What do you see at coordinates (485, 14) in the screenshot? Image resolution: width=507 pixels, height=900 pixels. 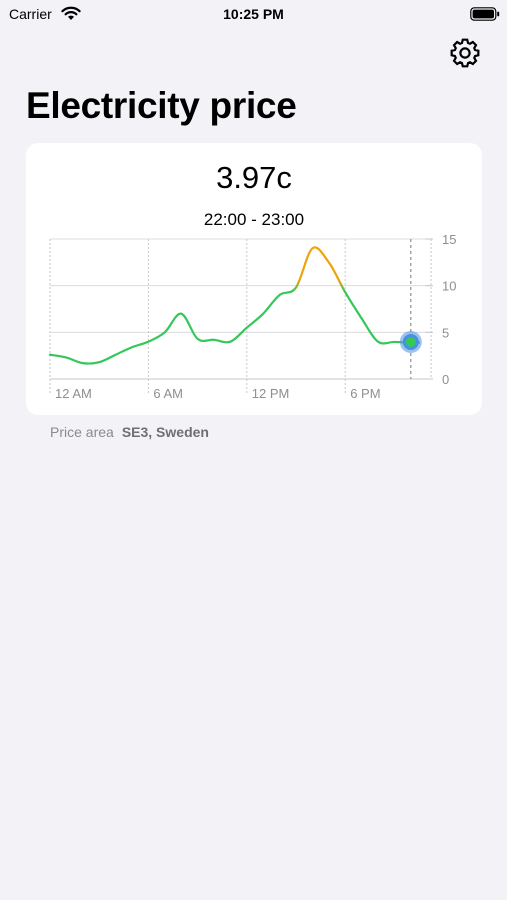 I see `battery-icon` at bounding box center [485, 14].